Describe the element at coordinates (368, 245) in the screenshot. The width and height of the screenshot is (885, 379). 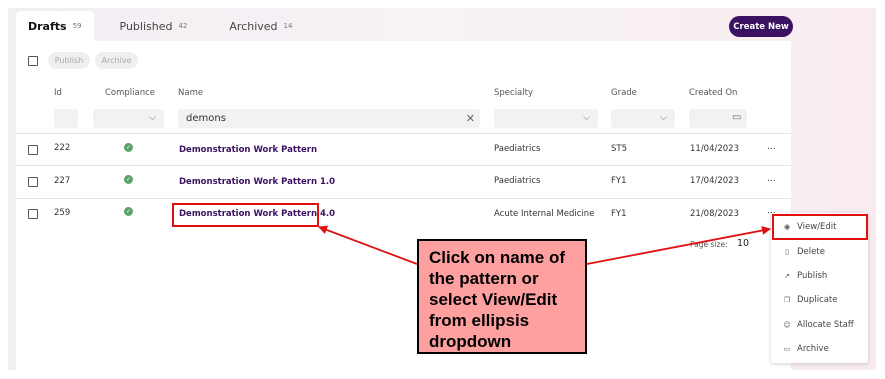
I see `arrow-to-name` at that location.